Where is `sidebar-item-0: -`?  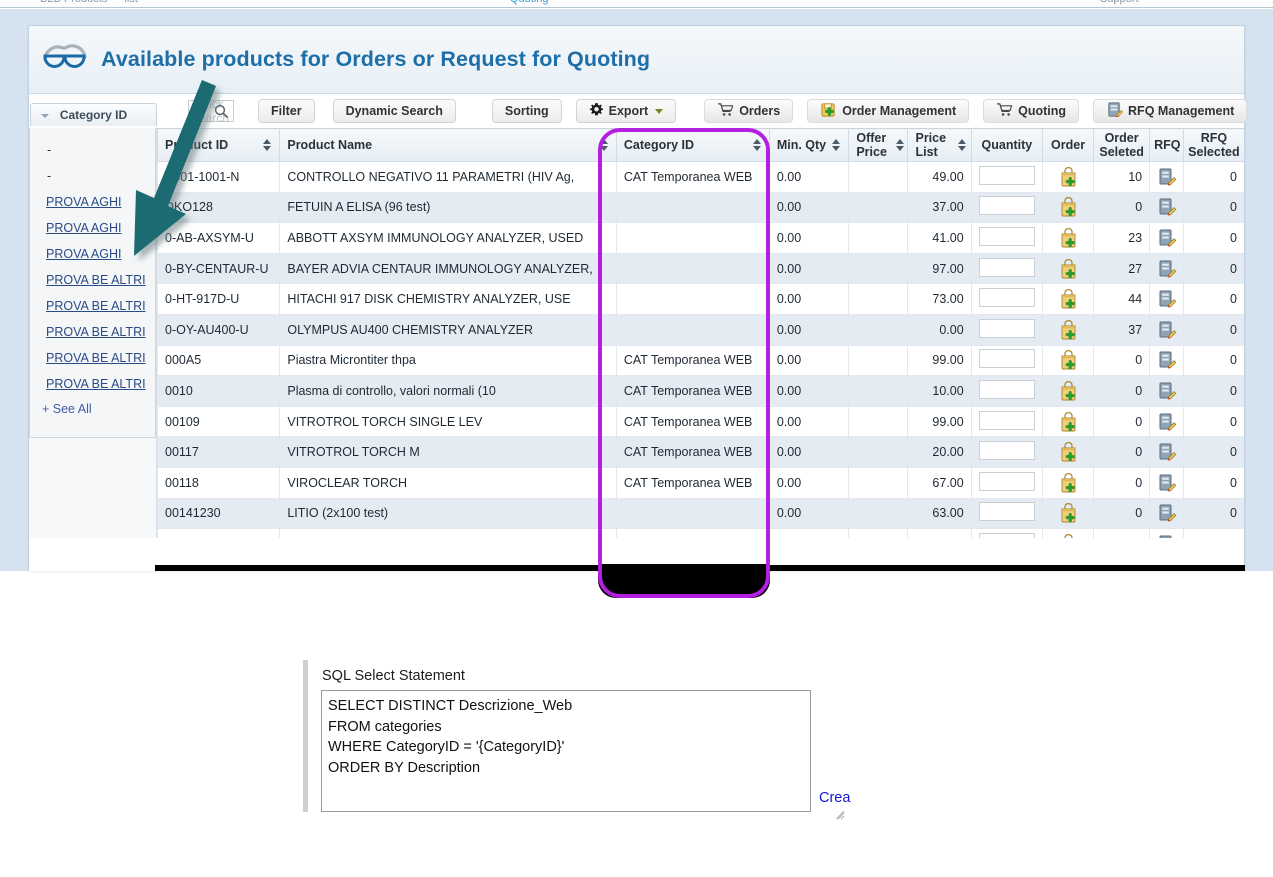 sidebar-item-0: - is located at coordinates (92, 151).